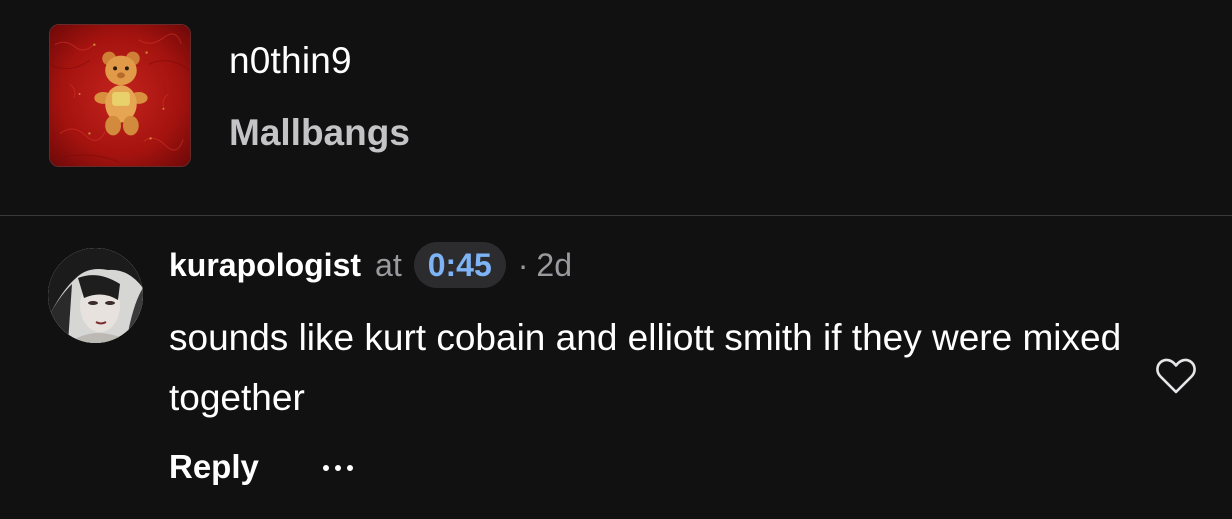 This screenshot has width=1232, height=519. What do you see at coordinates (214, 467) in the screenshot?
I see `reply-button: Reply` at bounding box center [214, 467].